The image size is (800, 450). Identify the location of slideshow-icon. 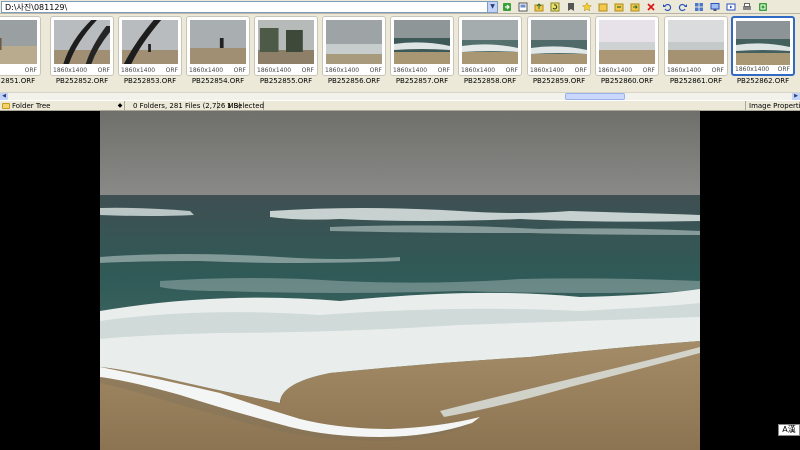
(731, 7).